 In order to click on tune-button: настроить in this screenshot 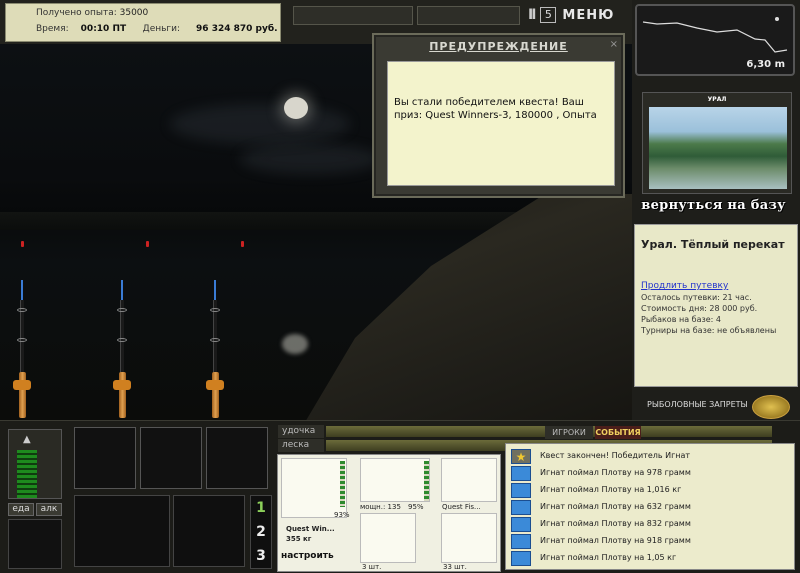, I will do `click(307, 556)`.